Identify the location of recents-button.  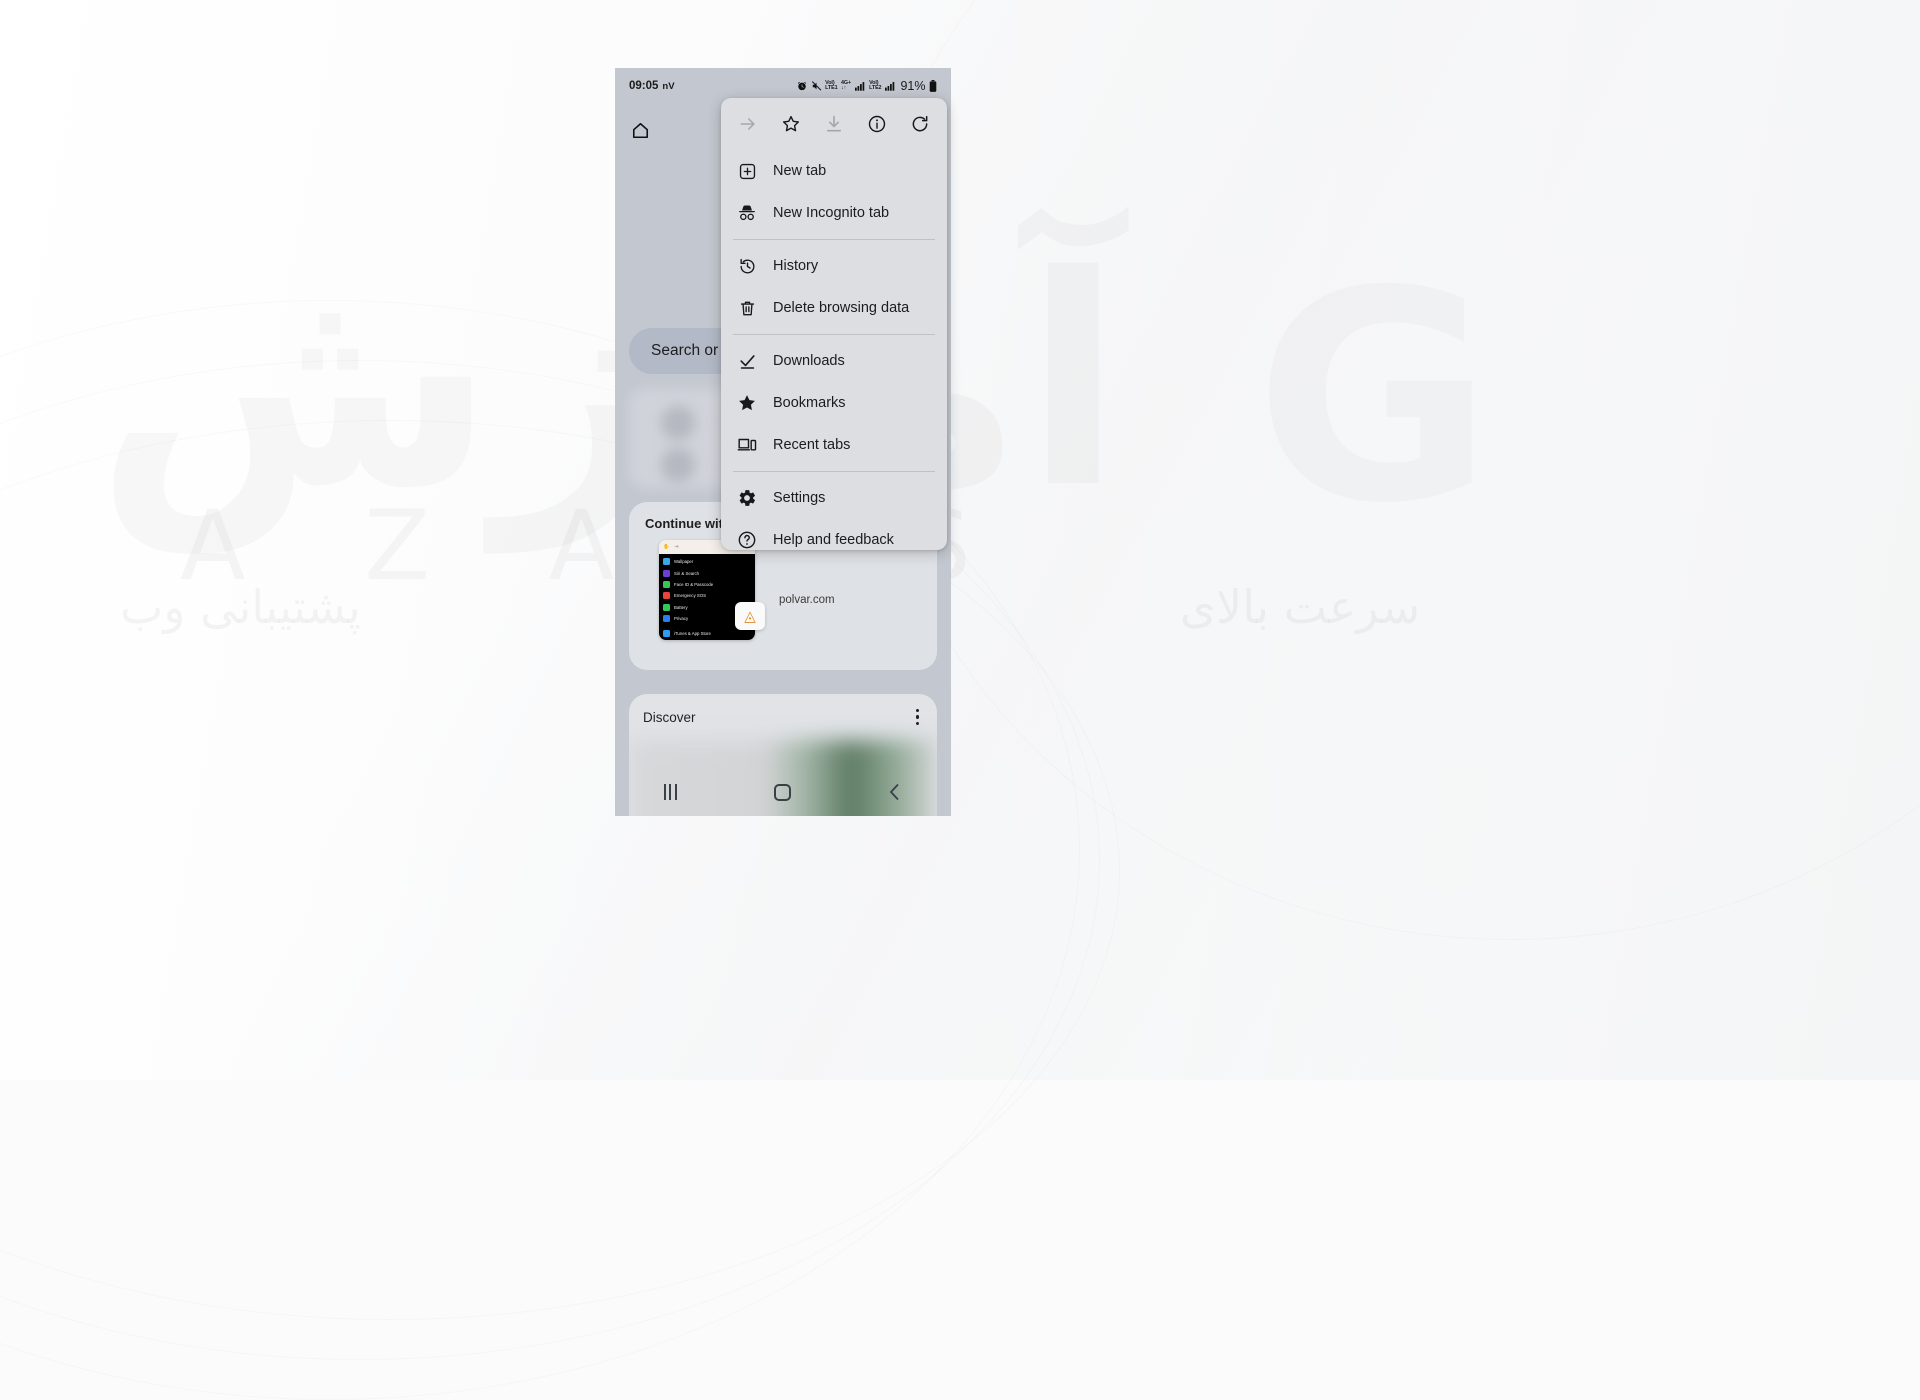
(670, 792).